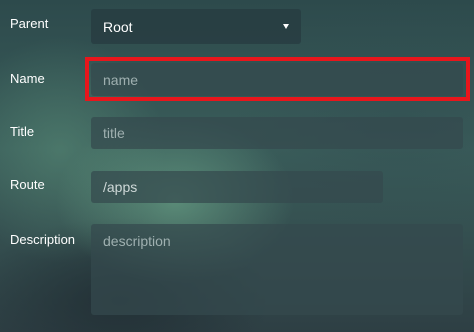 This screenshot has width=474, height=332. Describe the element at coordinates (286, 26) in the screenshot. I see `caret-down-icon` at that location.